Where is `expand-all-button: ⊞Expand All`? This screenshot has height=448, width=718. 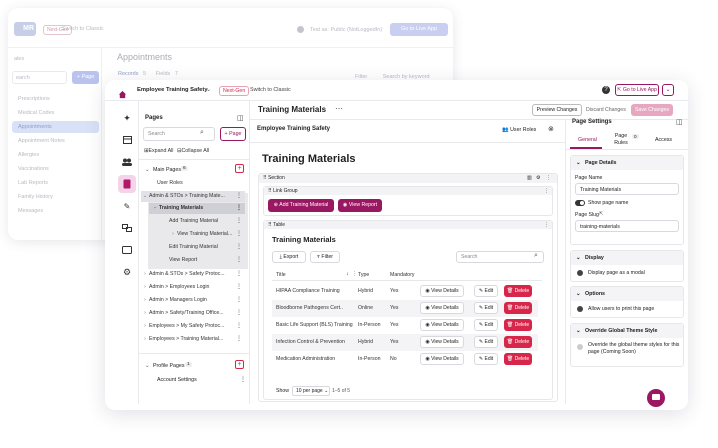 expand-all-button: ⊞Expand All is located at coordinates (158, 151).